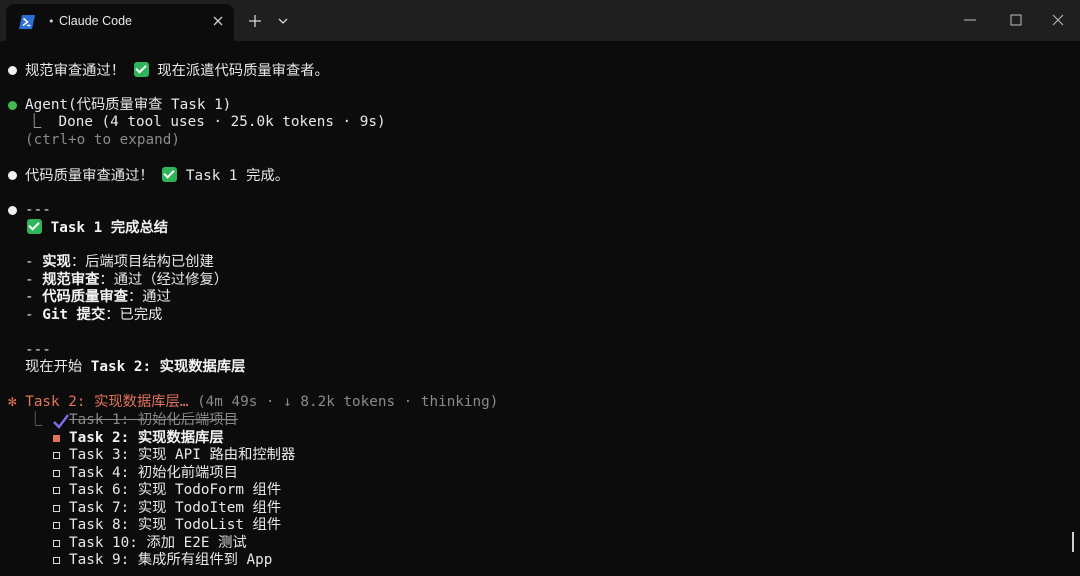 This screenshot has height=576, width=1080. What do you see at coordinates (171, 560) in the screenshot?
I see `task-item: Task 9: 集成所有组件到 App` at bounding box center [171, 560].